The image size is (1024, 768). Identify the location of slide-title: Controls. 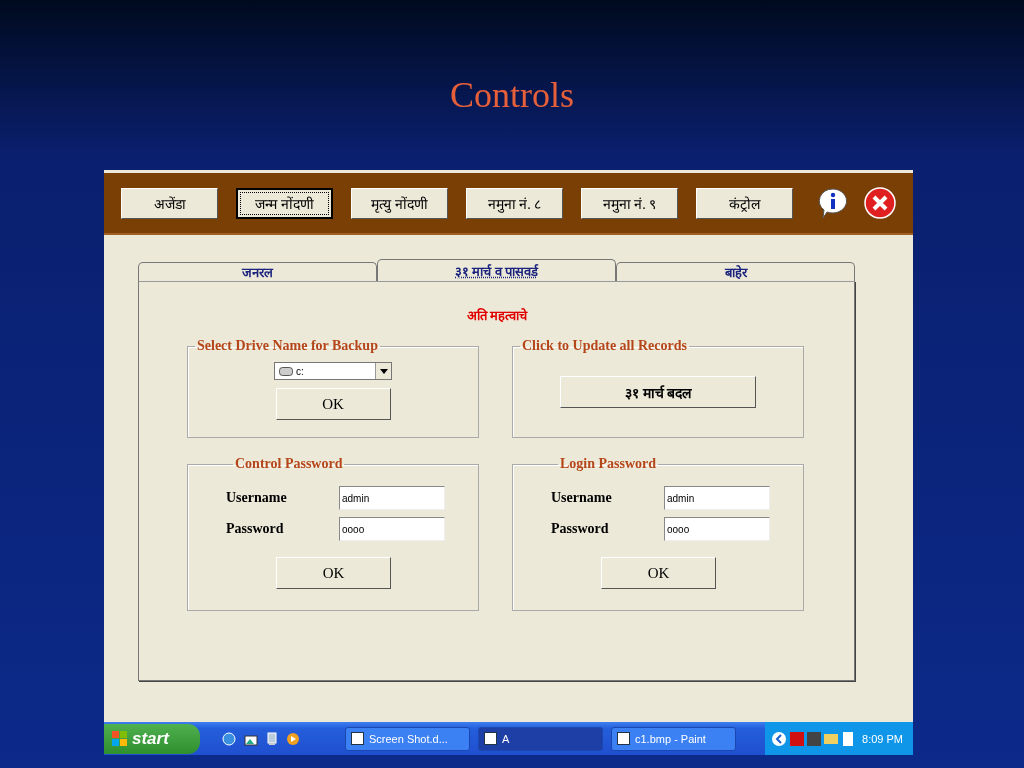
(512, 95).